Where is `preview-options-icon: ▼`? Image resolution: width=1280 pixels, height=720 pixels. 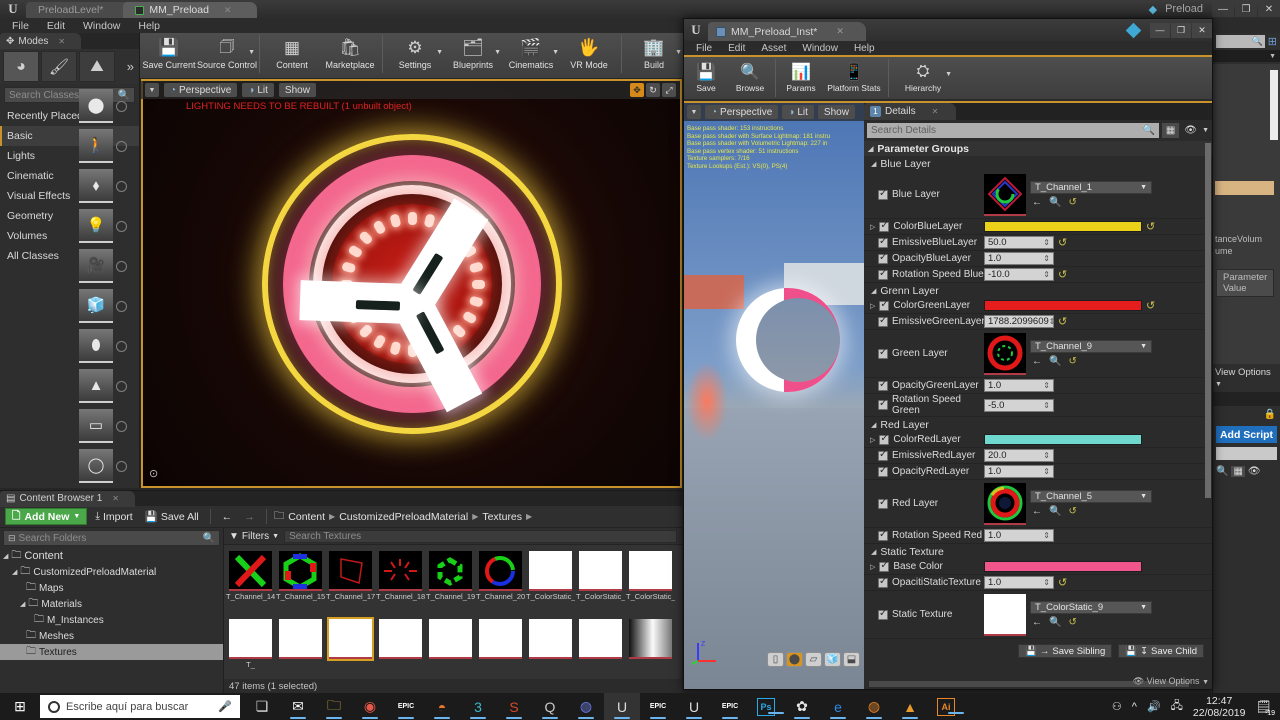 preview-options-icon: ▼ is located at coordinates (694, 112).